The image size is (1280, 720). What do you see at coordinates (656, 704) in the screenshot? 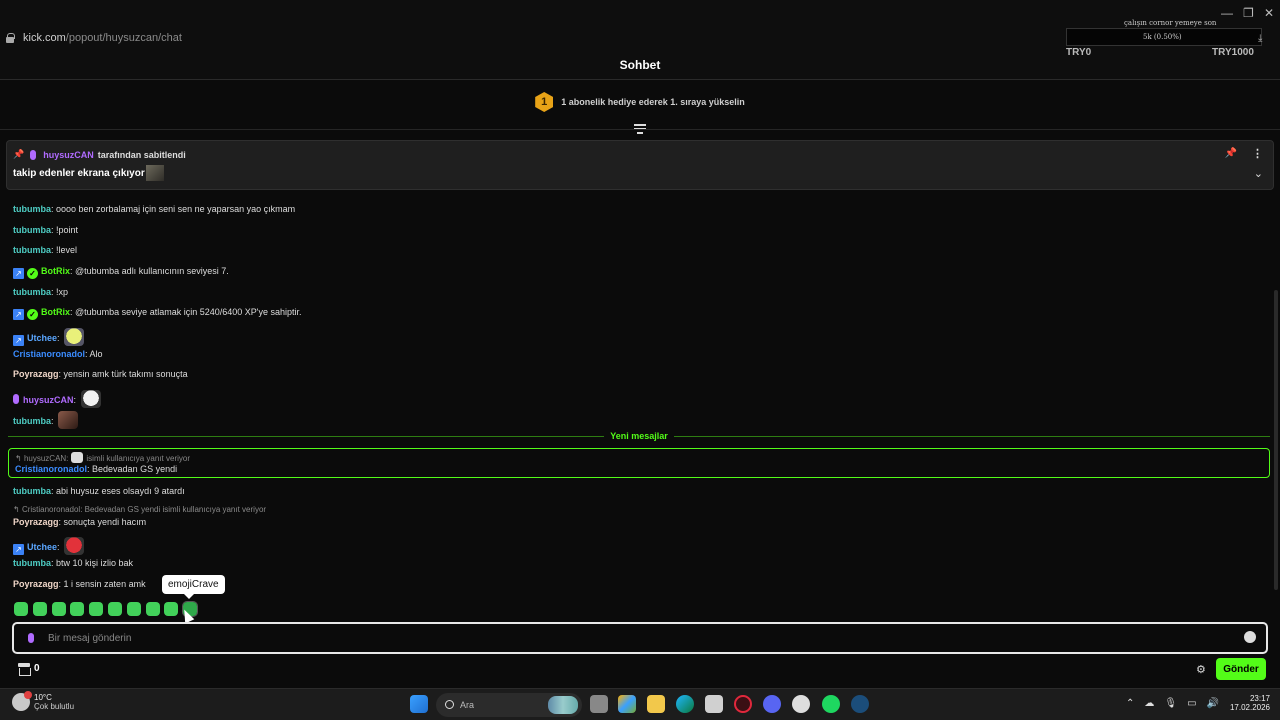
I see `file-explorer-icon` at bounding box center [656, 704].